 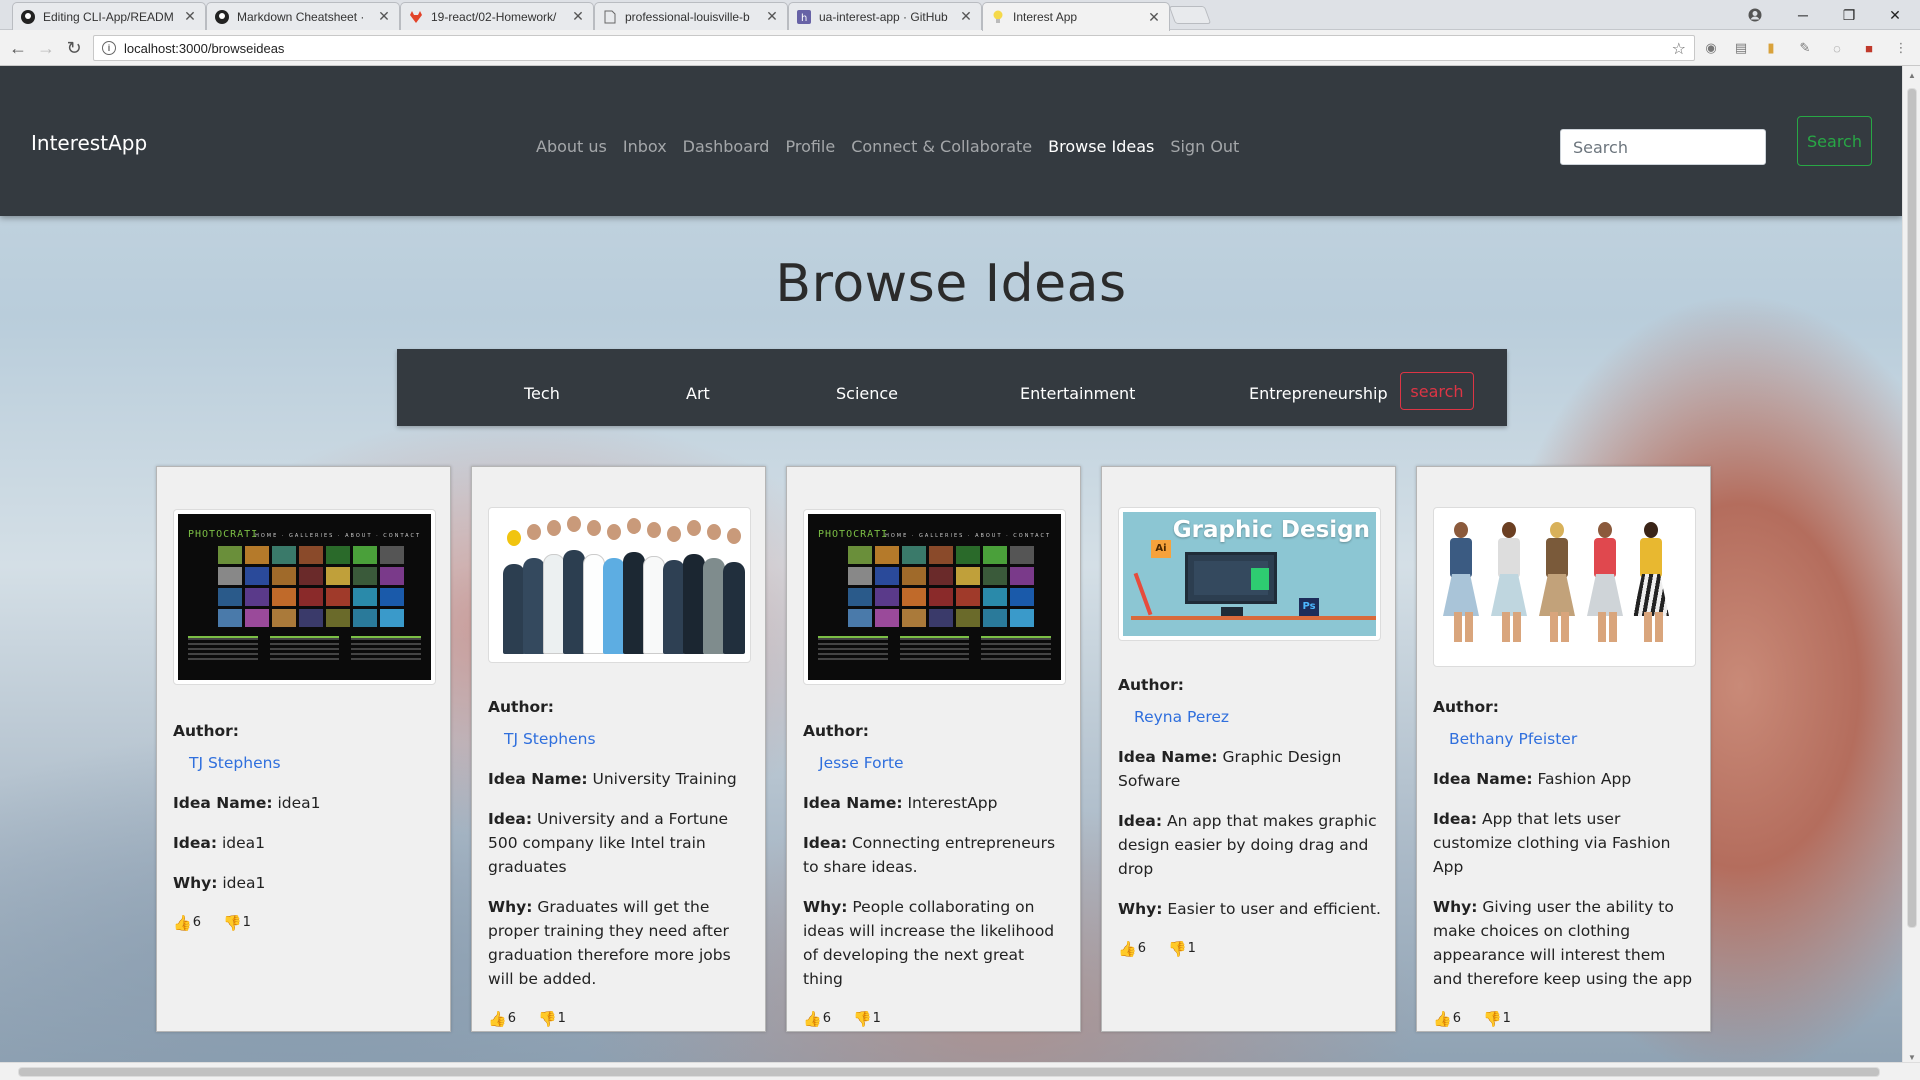 I want to click on tab-title: Markdown Cheatsheet ·, so click(x=301, y=16).